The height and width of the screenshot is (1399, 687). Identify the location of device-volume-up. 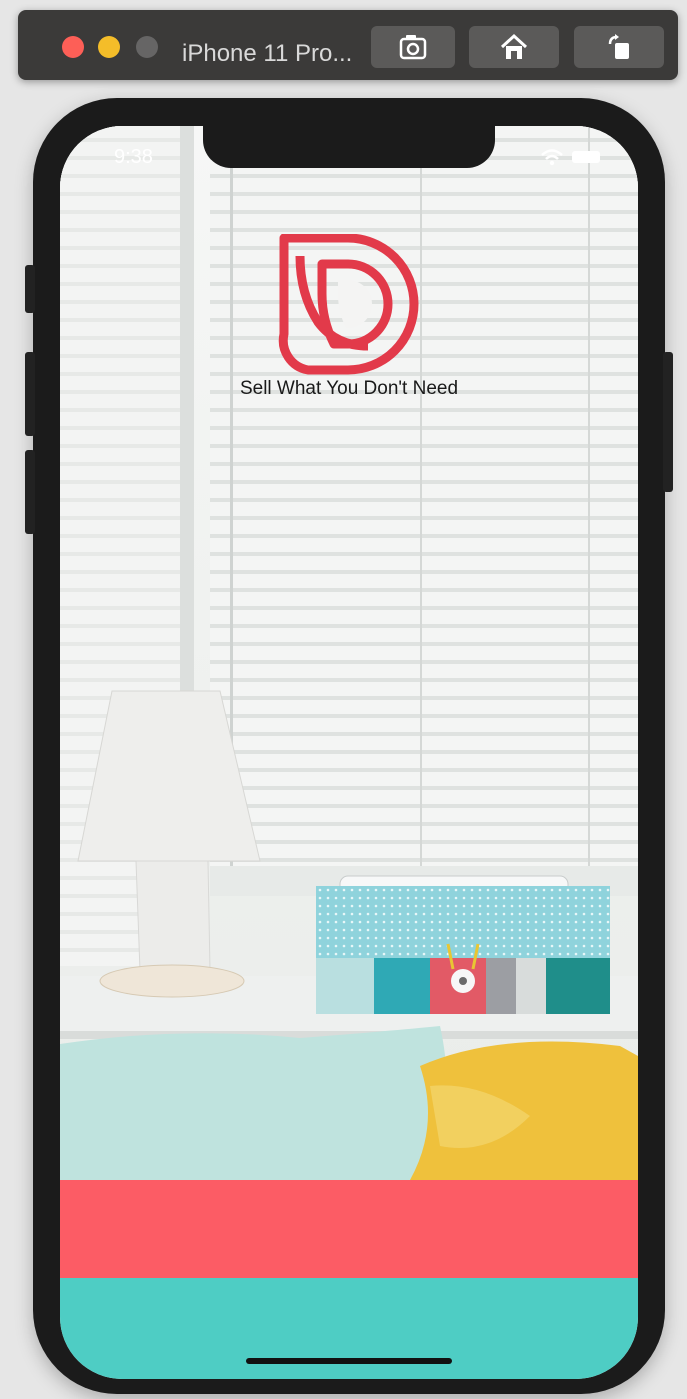
(30, 394).